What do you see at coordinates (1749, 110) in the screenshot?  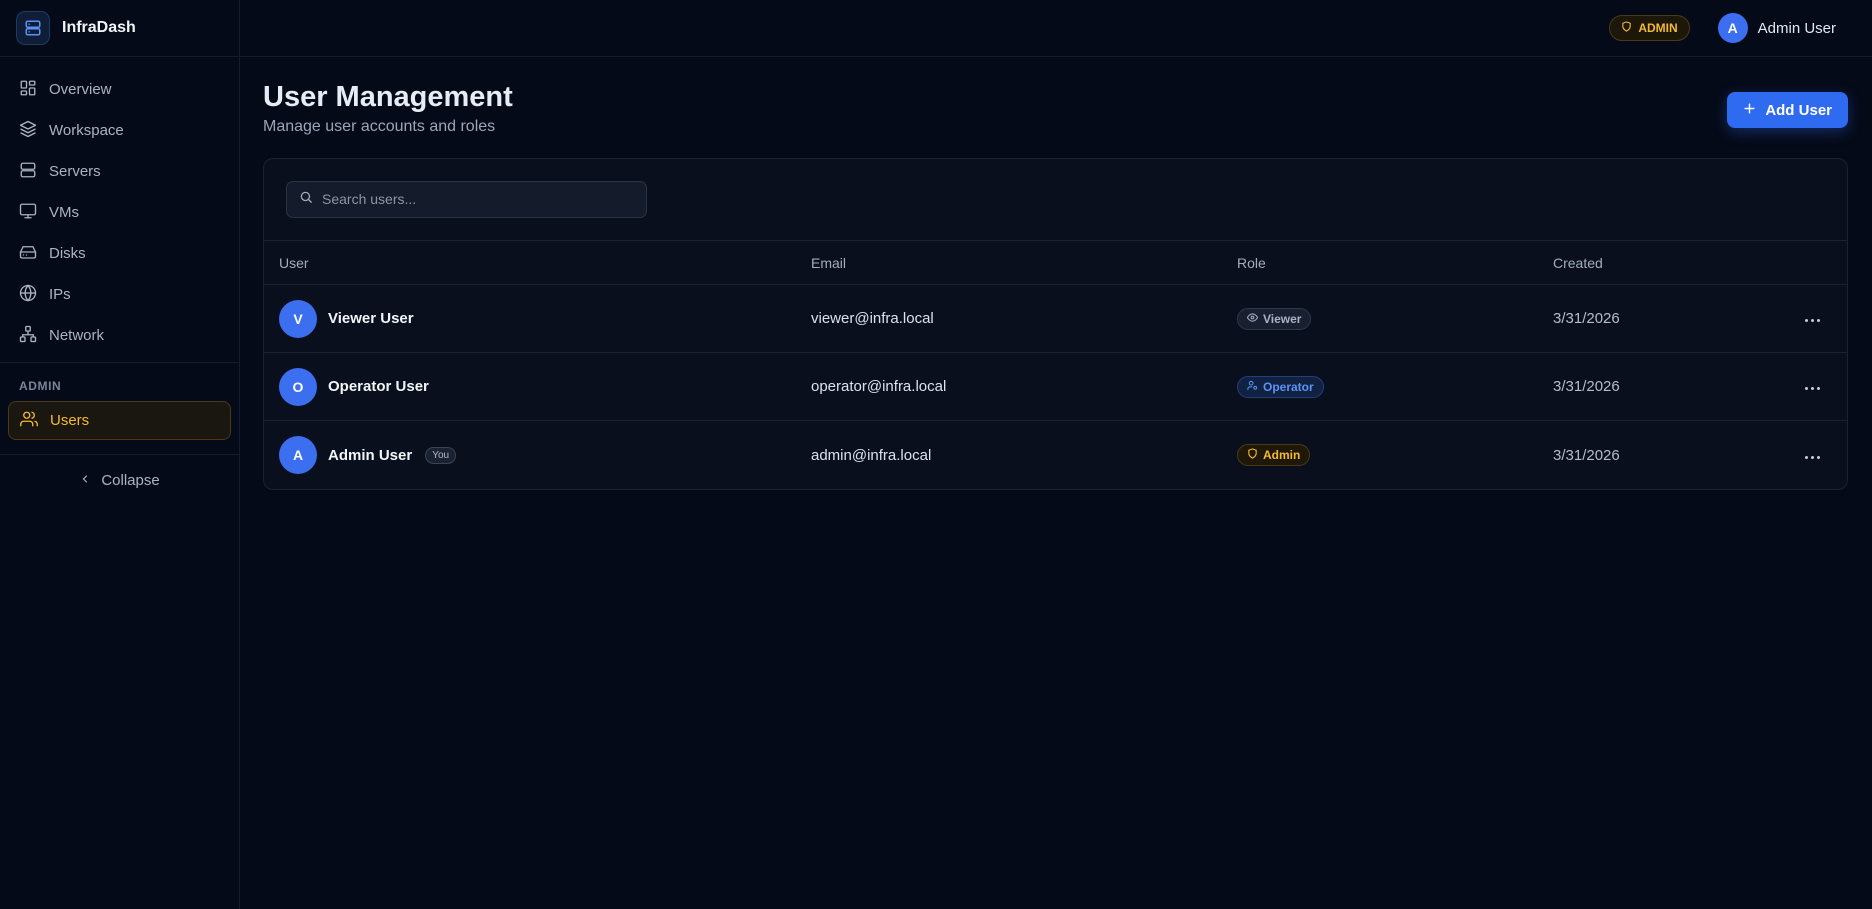 I see `plus-icon` at bounding box center [1749, 110].